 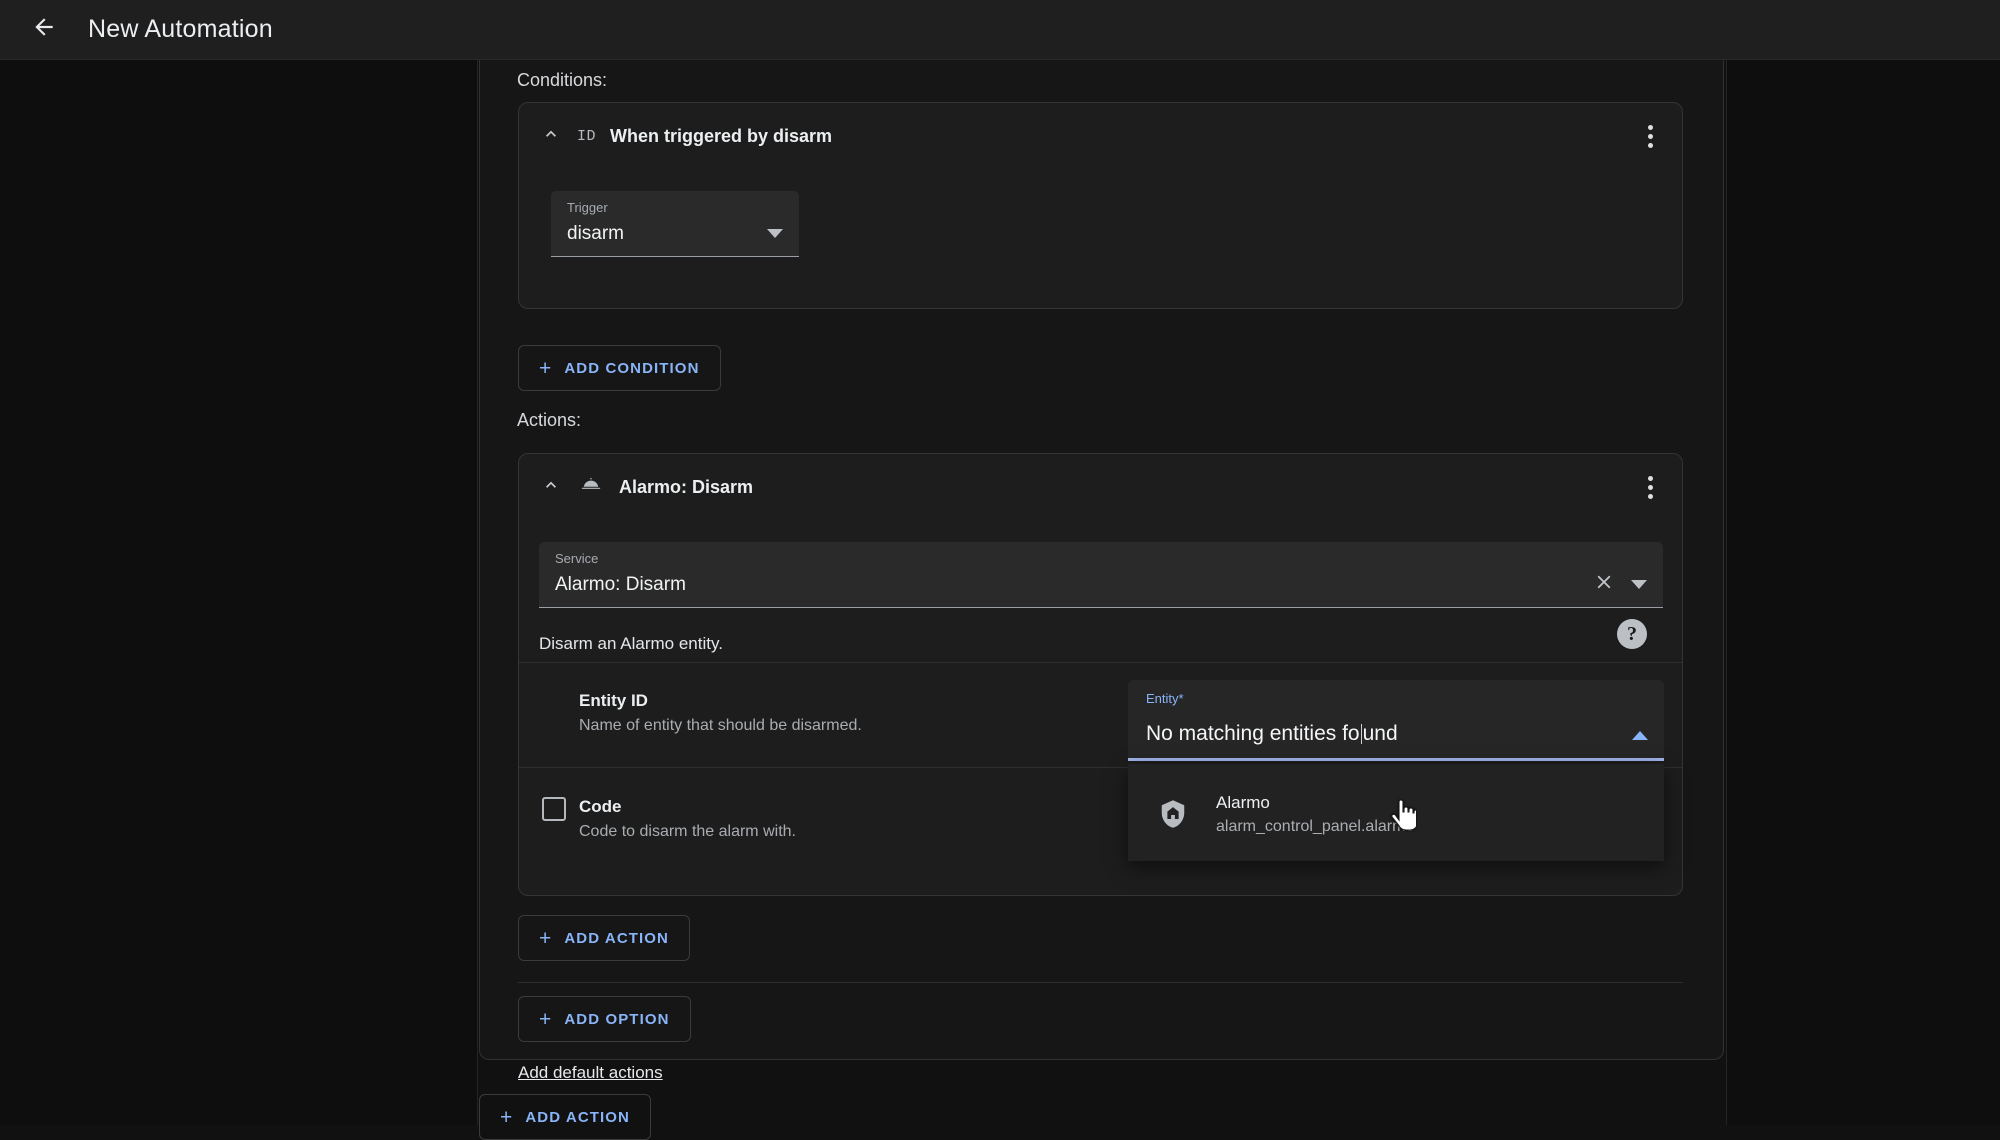 What do you see at coordinates (1253, 733) in the screenshot?
I see `entity-value-before-caret: No matching entities fo` at bounding box center [1253, 733].